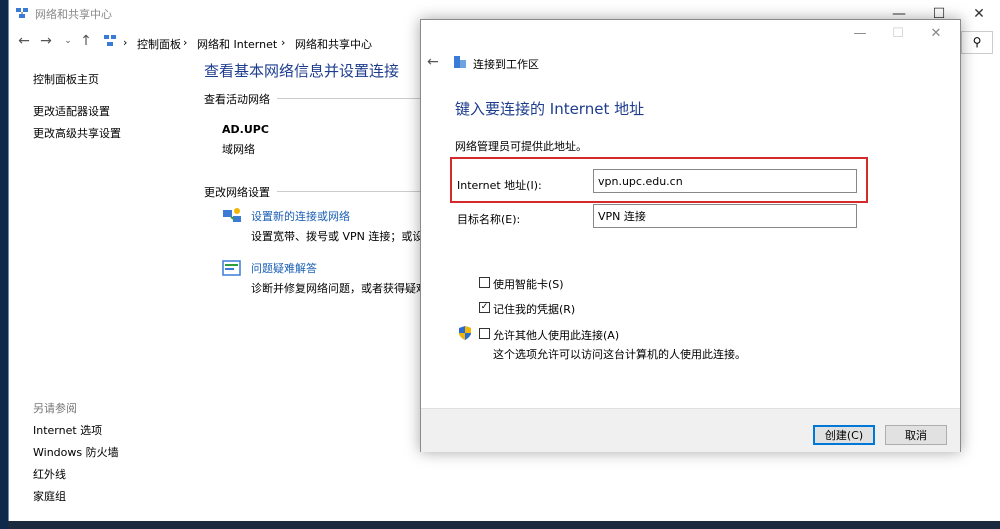 The width and height of the screenshot is (1000, 529). Describe the element at coordinates (484, 307) in the screenshot. I see `remember-credentials-checkbox: ✓` at that location.